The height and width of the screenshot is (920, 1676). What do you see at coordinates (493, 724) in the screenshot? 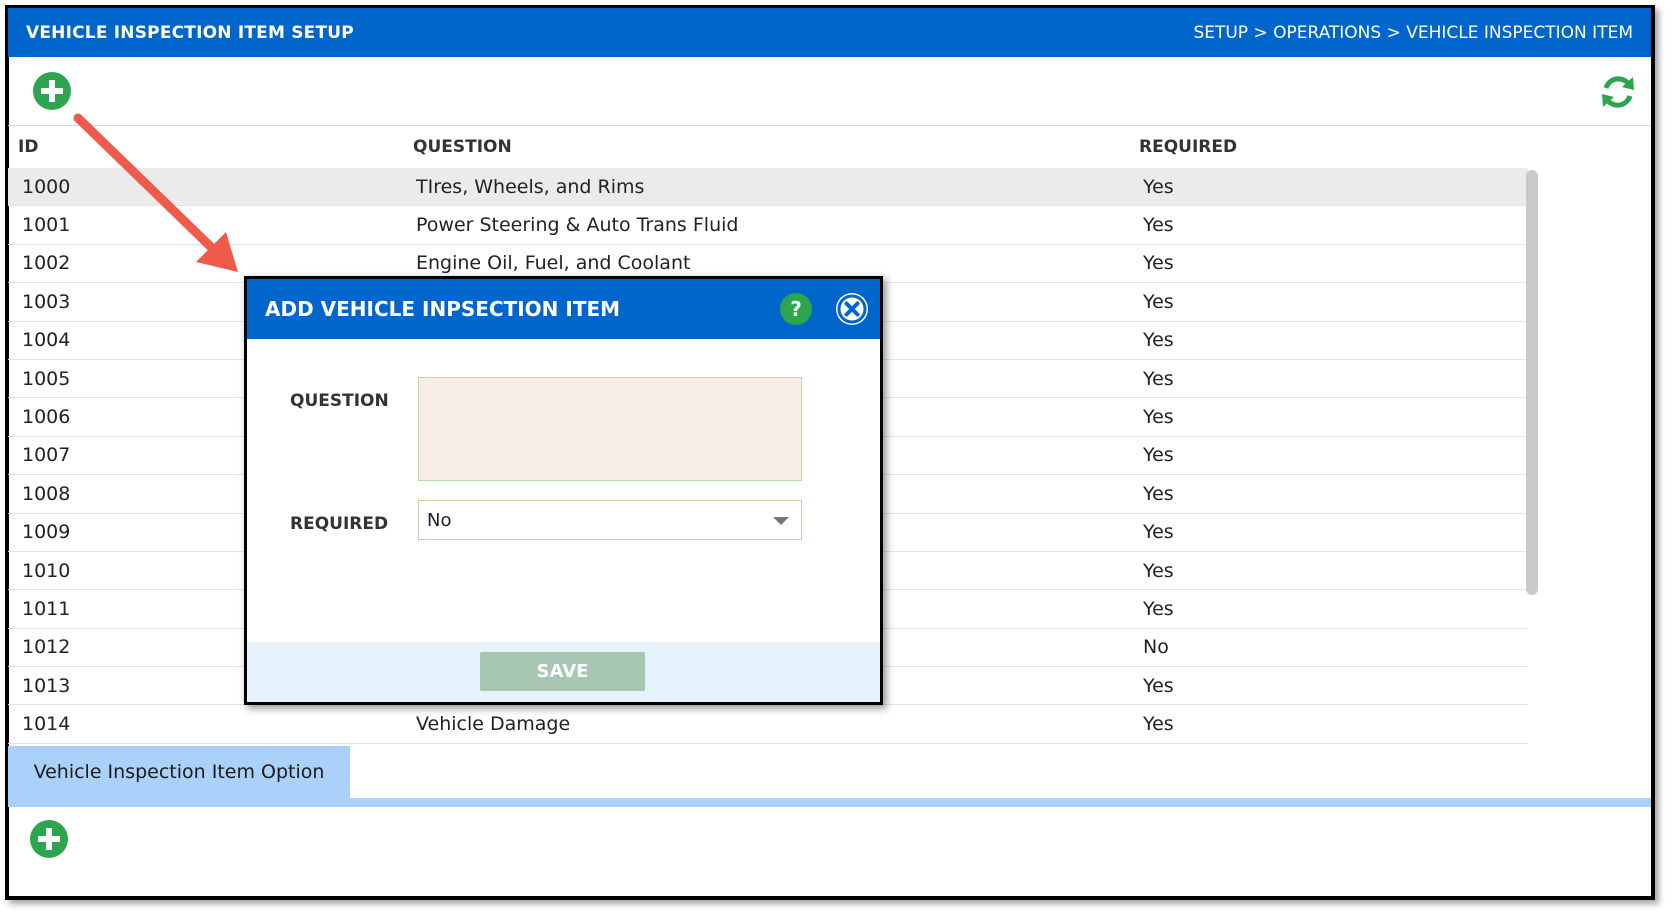
I see `cell-question: Vehicle Damage` at bounding box center [493, 724].